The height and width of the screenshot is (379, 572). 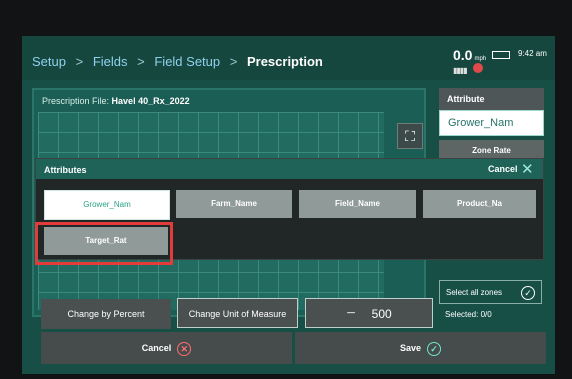 I want to click on cancel-icon: ✕, so click(x=184, y=348).